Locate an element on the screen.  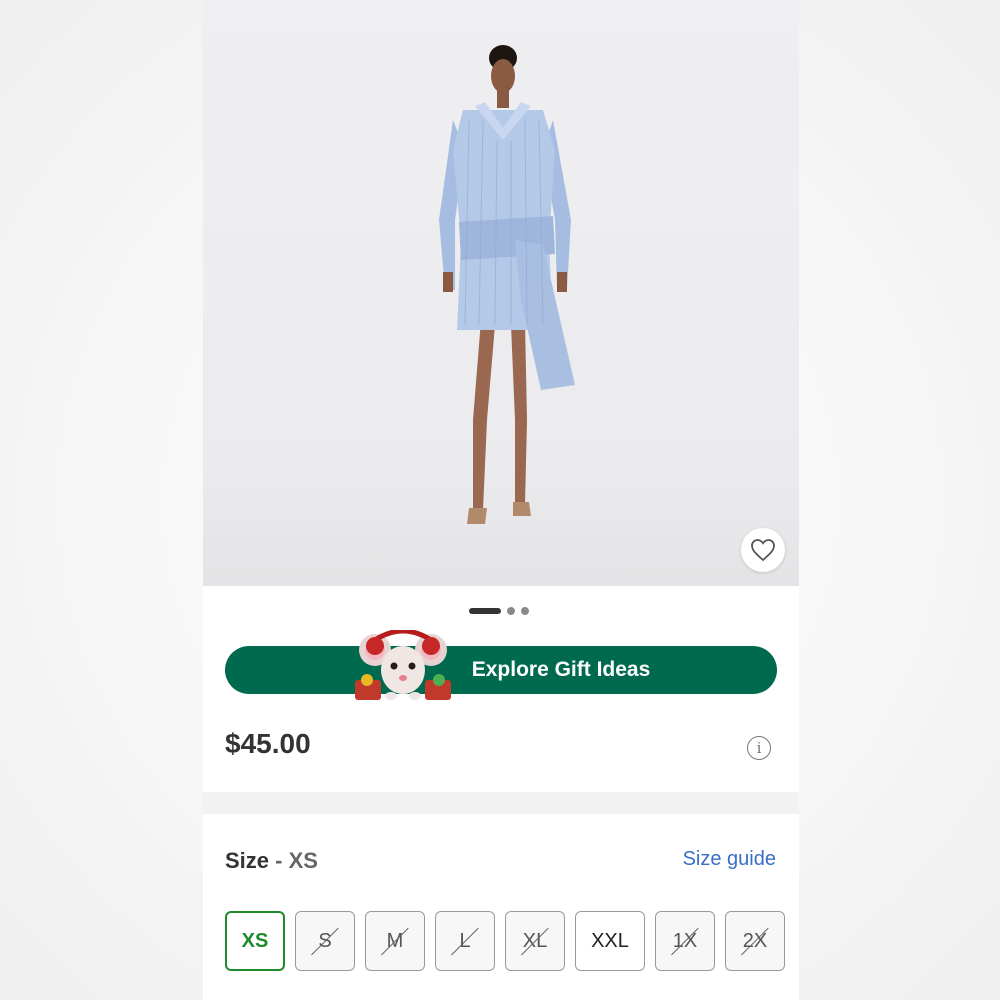
size-heading: Size - XS is located at coordinates (271, 861).